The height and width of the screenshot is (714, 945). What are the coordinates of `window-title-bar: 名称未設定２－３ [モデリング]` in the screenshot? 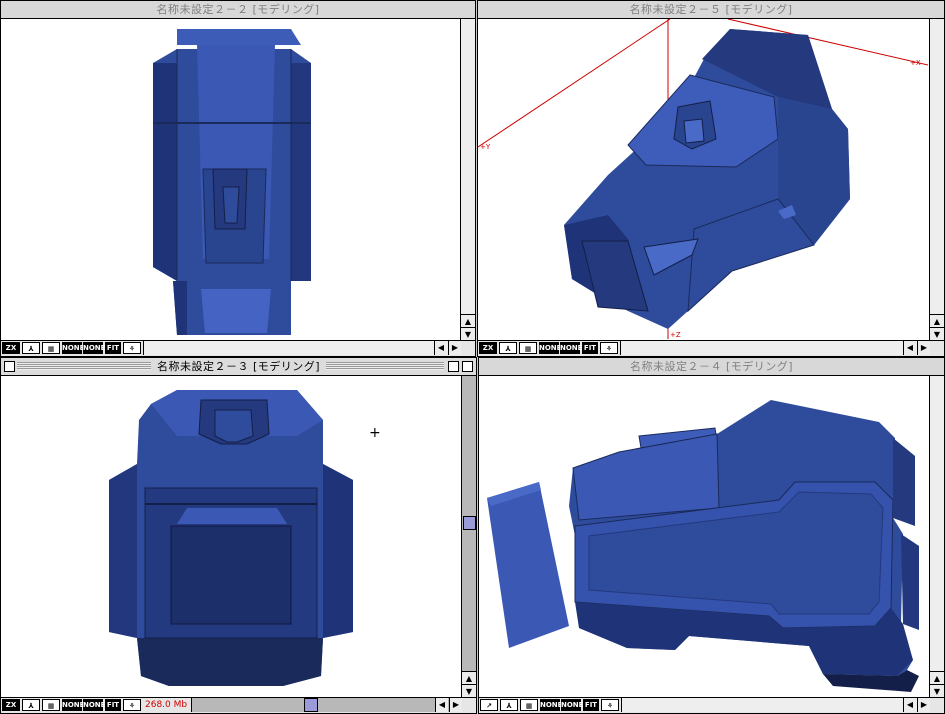 It's located at (238, 367).